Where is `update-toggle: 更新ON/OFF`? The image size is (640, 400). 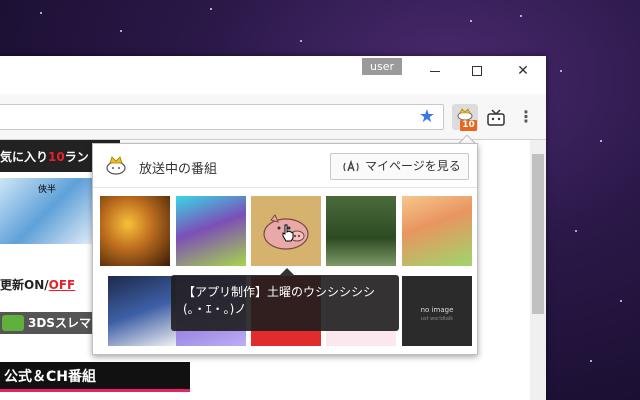
update-toggle: 更新ON/OFF is located at coordinates (37, 284).